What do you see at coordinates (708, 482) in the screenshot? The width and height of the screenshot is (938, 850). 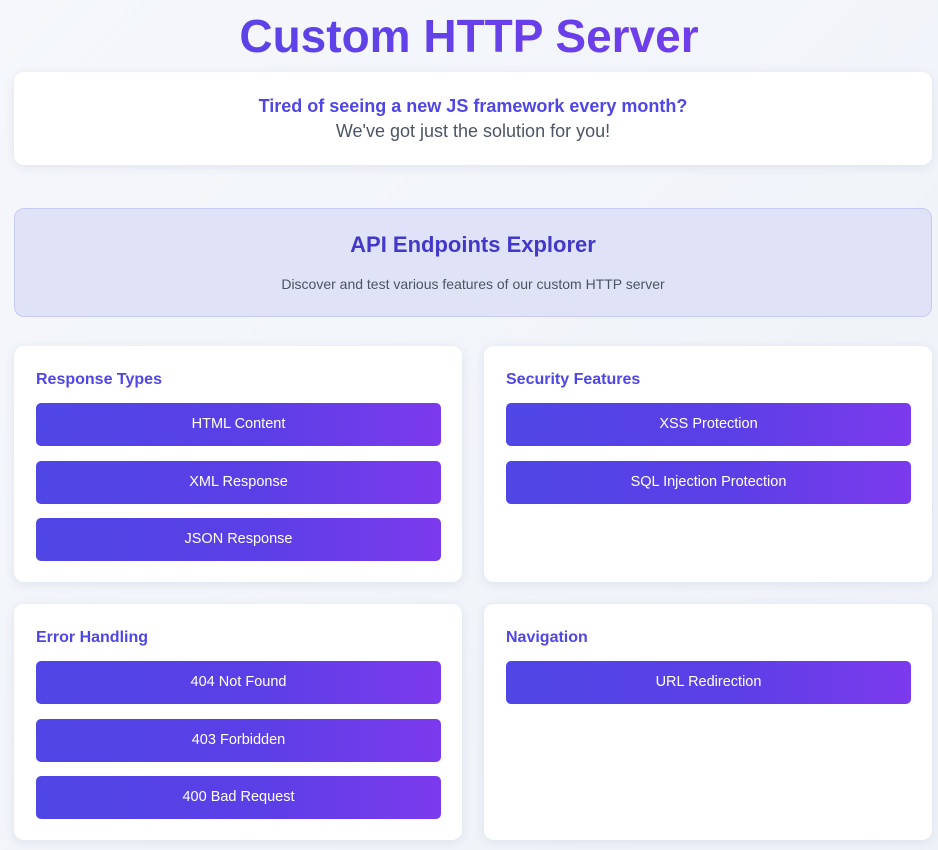 I see `sql-injection-protection-button: SQL Injection Protection` at bounding box center [708, 482].